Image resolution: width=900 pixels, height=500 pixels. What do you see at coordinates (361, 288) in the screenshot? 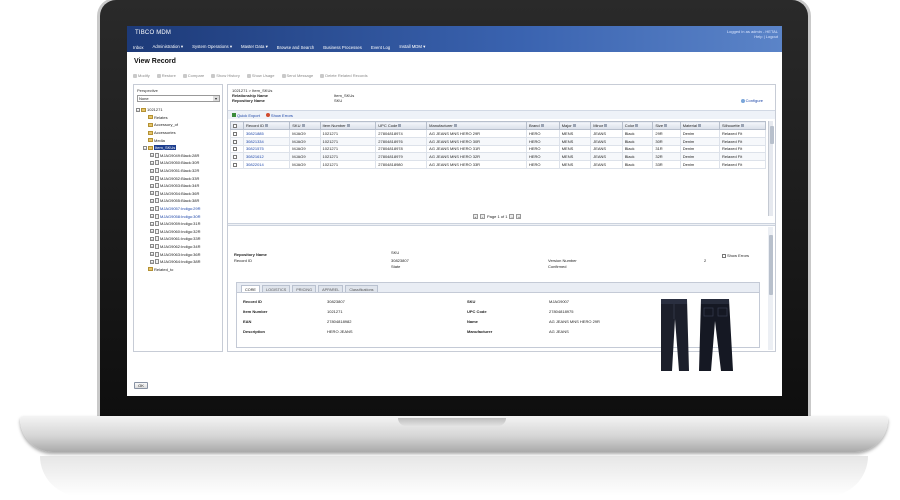
I see `tab-classifications: Classifications` at bounding box center [361, 288].